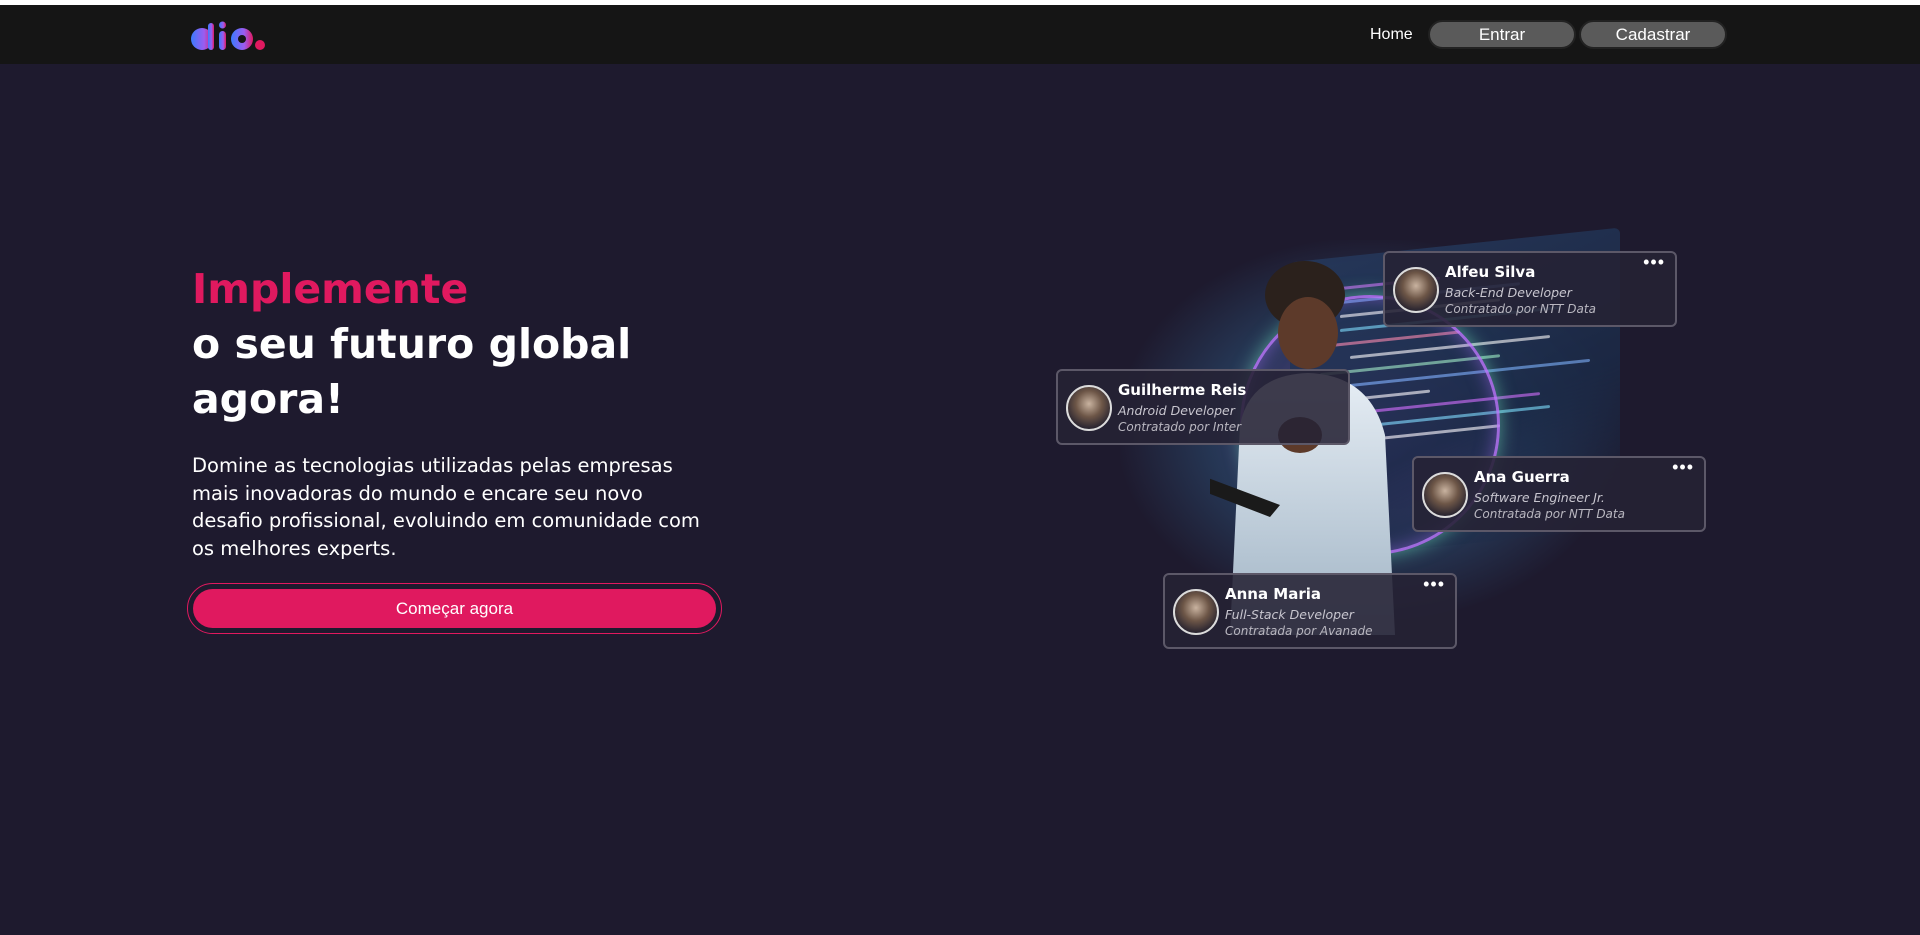 The height and width of the screenshot is (935, 1920). What do you see at coordinates (1522, 477) in the screenshot?
I see `card-name: Ana Guerra` at bounding box center [1522, 477].